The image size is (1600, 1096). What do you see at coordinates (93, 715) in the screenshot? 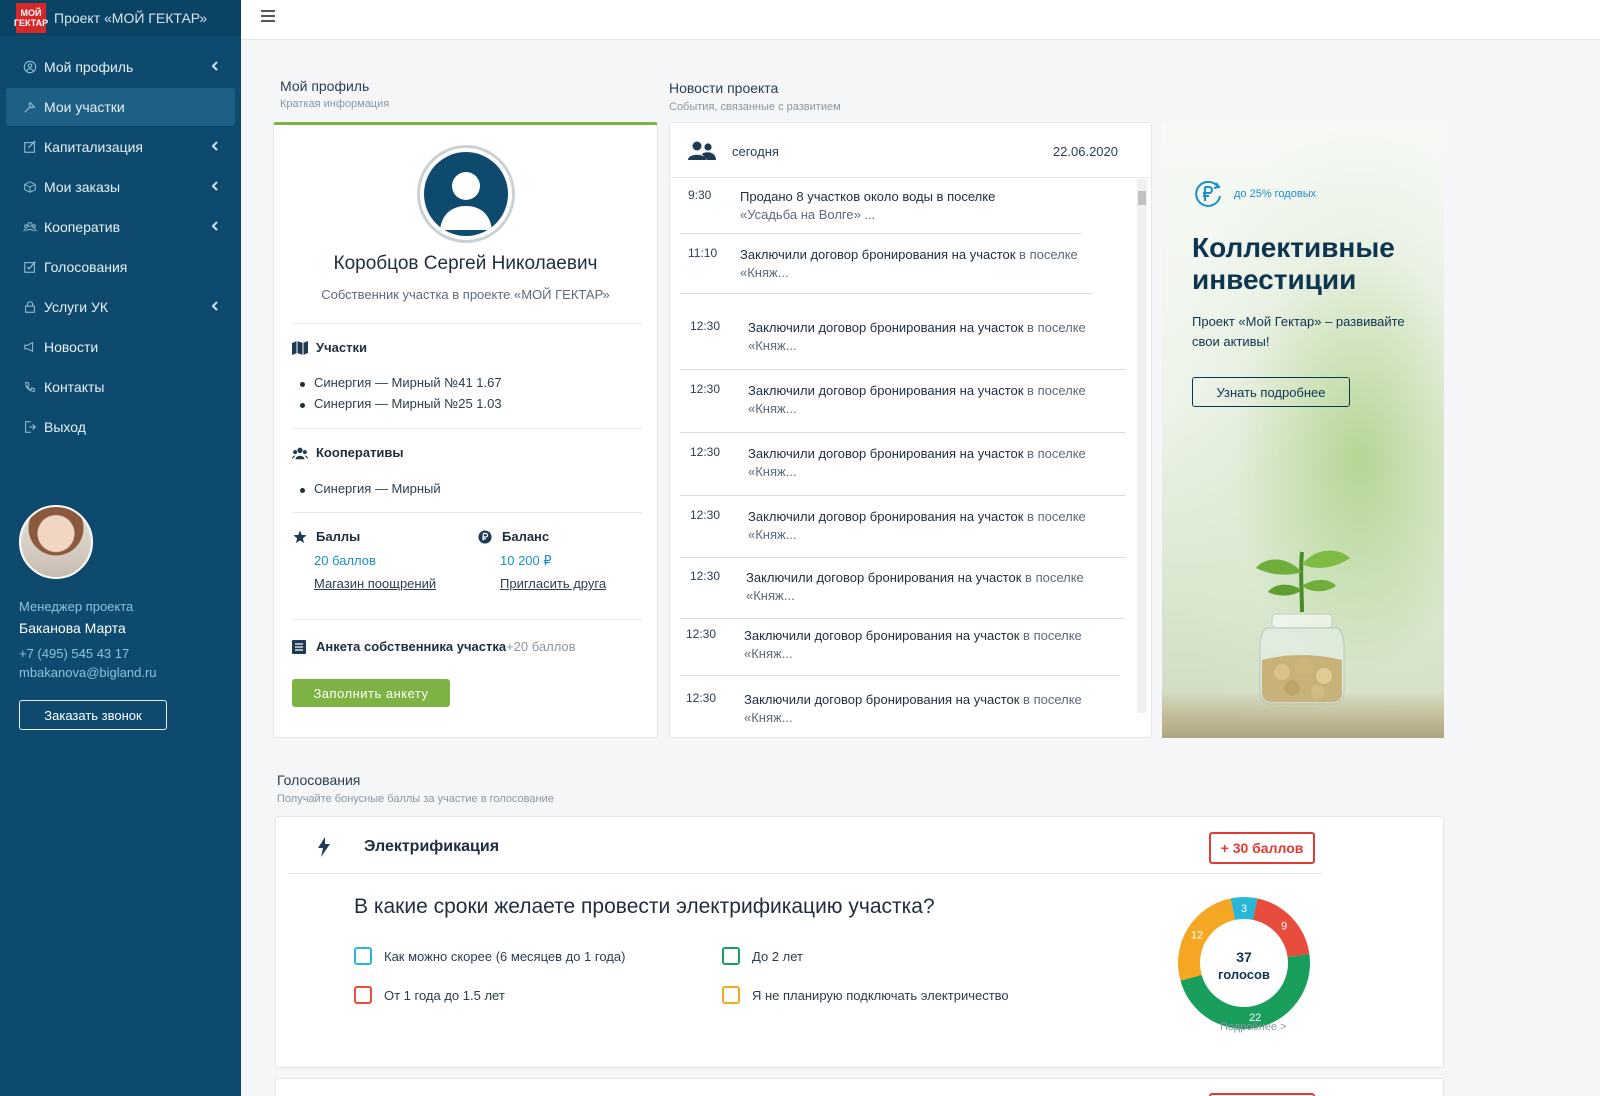
I see `order-call-button: Заказать звонок` at bounding box center [93, 715].